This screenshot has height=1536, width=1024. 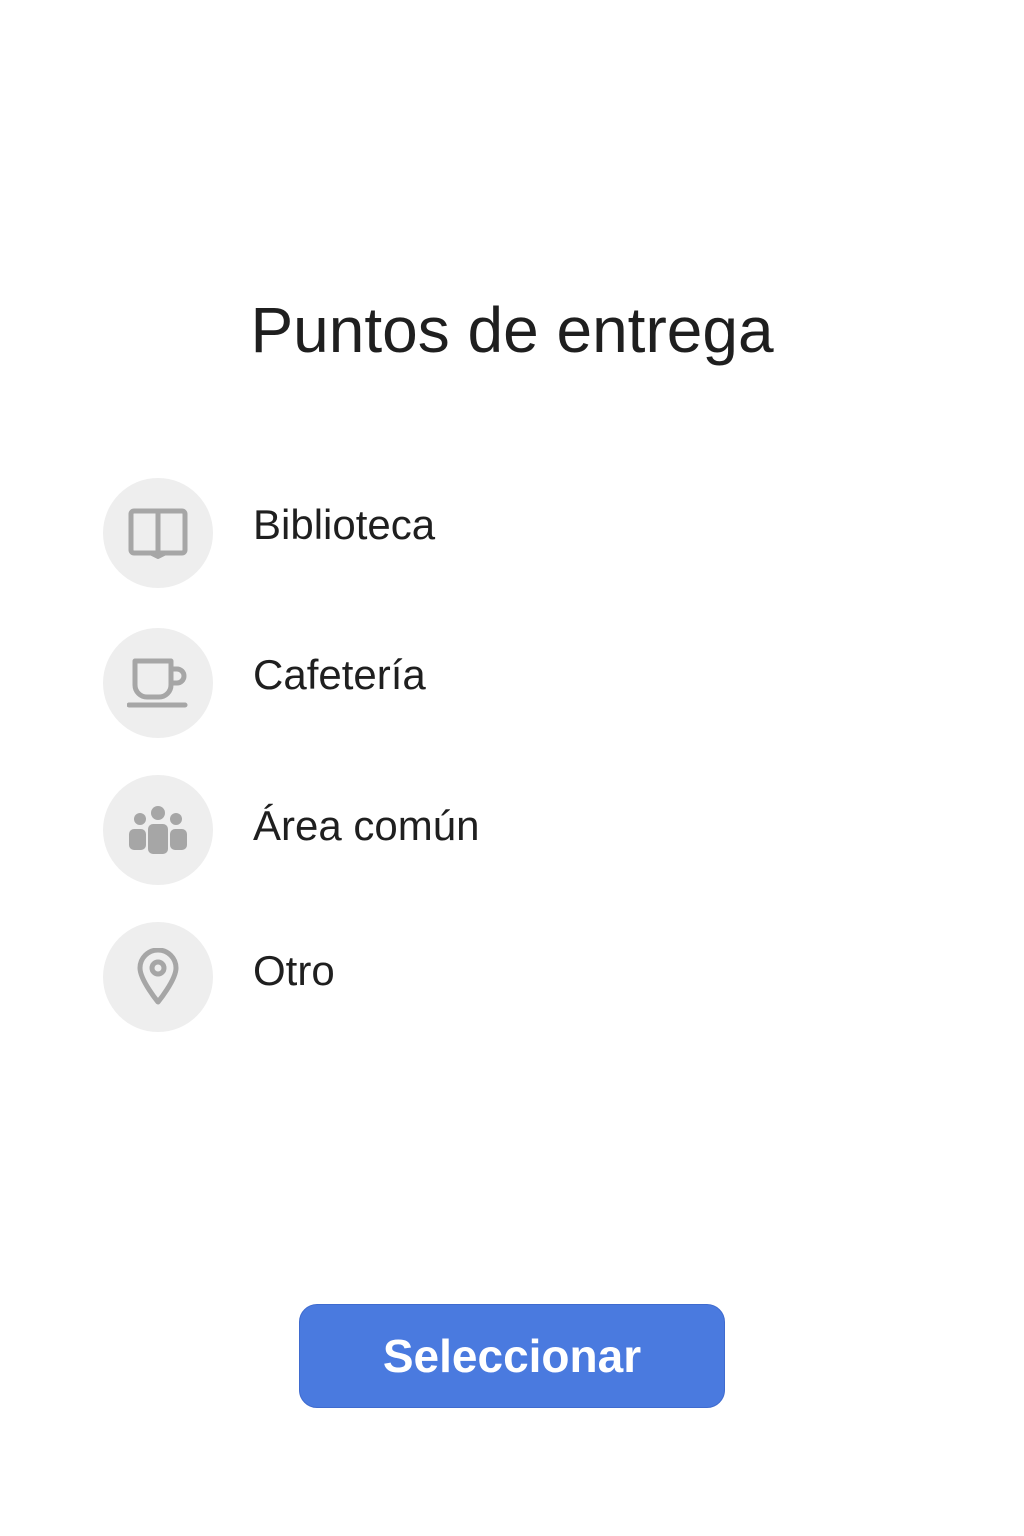 I want to click on coffee-cup-icon, so click(x=158, y=683).